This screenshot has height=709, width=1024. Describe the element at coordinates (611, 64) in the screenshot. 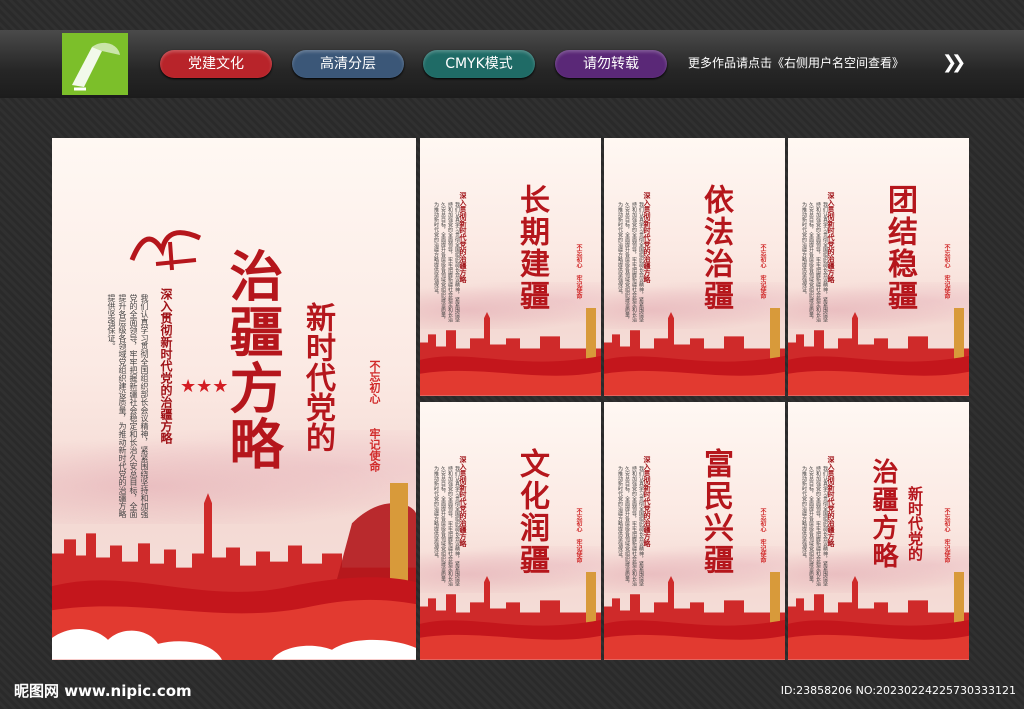

I see `tag-no-repost: 请勿转载` at that location.